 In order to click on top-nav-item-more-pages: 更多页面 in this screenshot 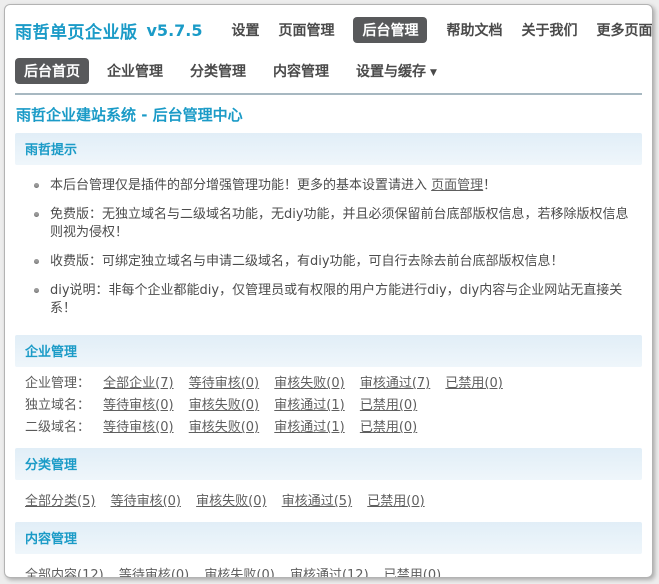, I will do `click(624, 30)`.